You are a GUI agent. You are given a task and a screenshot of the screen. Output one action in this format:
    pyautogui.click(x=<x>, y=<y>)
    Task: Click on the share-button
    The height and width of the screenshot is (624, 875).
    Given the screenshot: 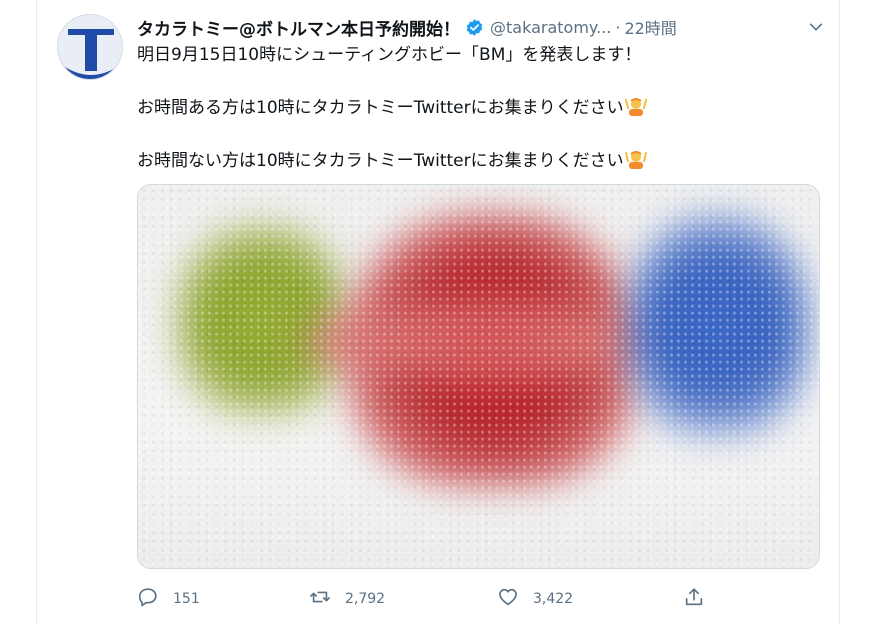 What is the action you would take?
    pyautogui.click(x=694, y=599)
    